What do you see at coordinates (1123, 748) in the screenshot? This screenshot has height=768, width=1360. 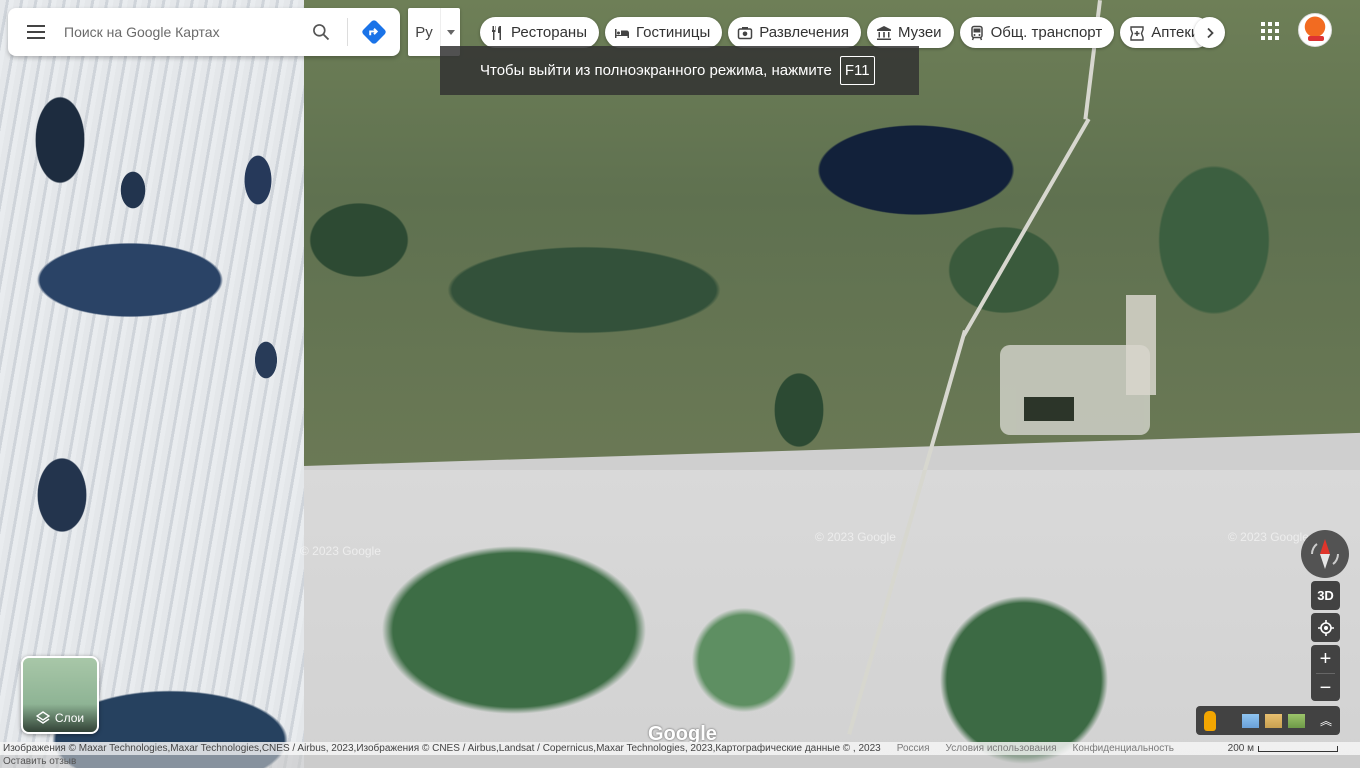 I see `privacy-link: Конфиденциальность` at bounding box center [1123, 748].